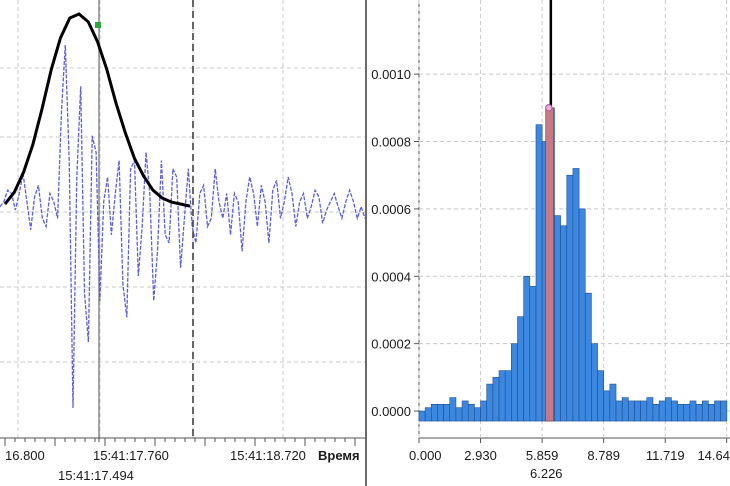 Image resolution: width=730 pixels, height=486 pixels. What do you see at coordinates (542, 455) in the screenshot?
I see `histogram-x-tick-label: 5.859` at bounding box center [542, 455].